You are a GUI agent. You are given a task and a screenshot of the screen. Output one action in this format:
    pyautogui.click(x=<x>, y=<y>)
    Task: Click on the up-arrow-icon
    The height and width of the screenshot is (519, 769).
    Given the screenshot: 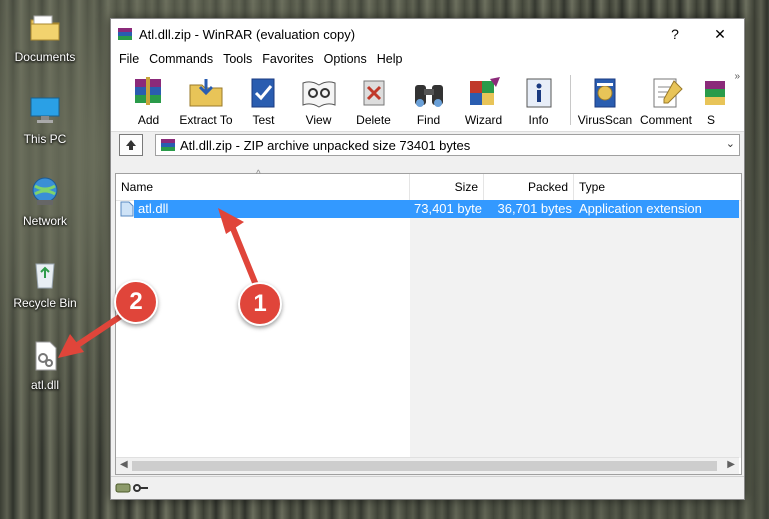 What is the action you would take?
    pyautogui.click(x=131, y=145)
    